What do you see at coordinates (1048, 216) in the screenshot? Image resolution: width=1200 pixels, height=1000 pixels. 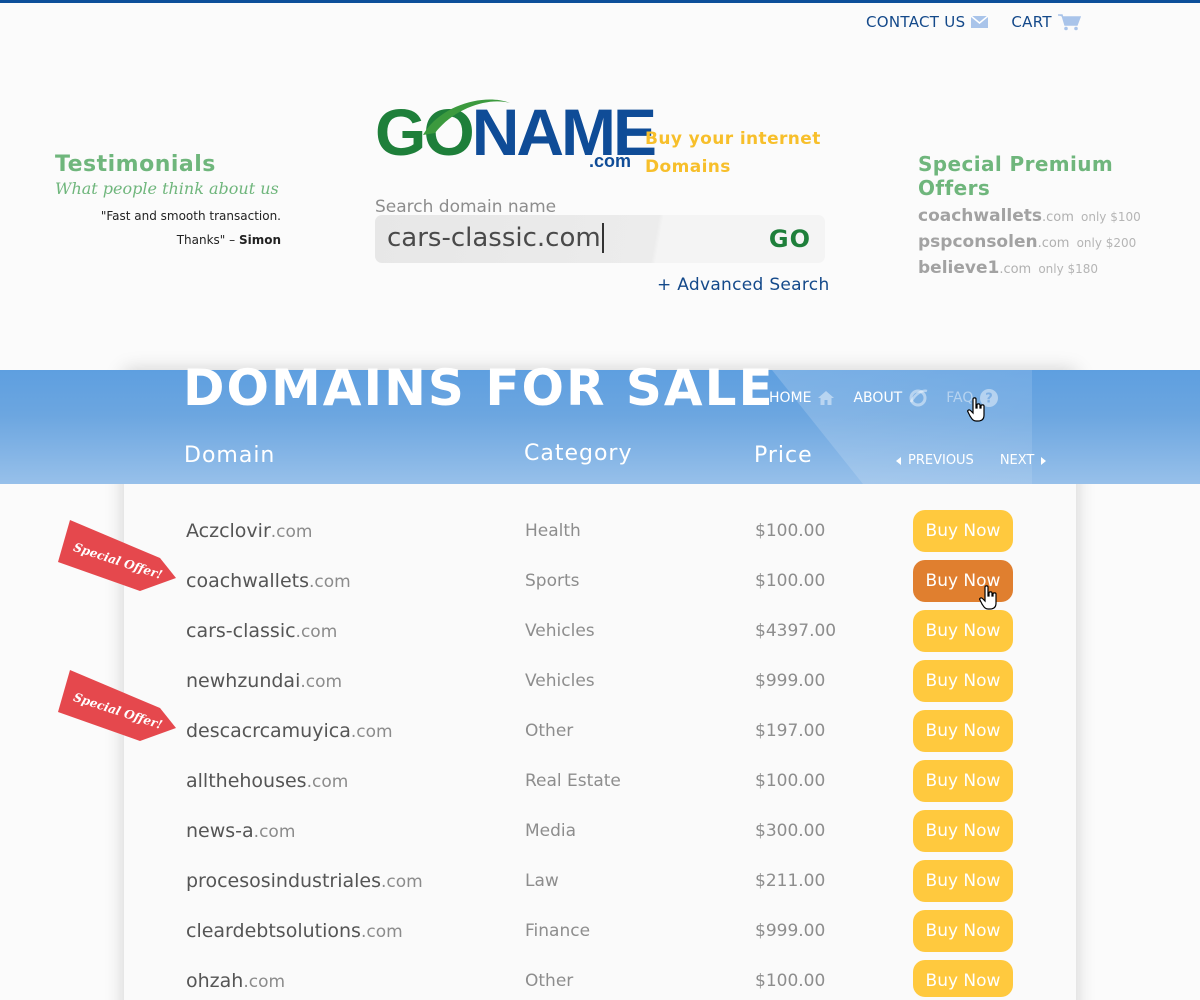 I see `premium-offer-item: coachwallets.com only $100` at bounding box center [1048, 216].